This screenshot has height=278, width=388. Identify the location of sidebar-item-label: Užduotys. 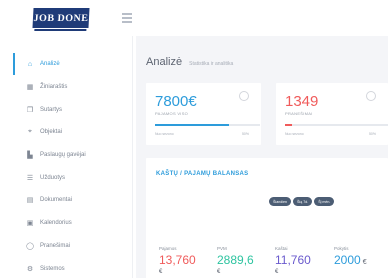
(53, 177).